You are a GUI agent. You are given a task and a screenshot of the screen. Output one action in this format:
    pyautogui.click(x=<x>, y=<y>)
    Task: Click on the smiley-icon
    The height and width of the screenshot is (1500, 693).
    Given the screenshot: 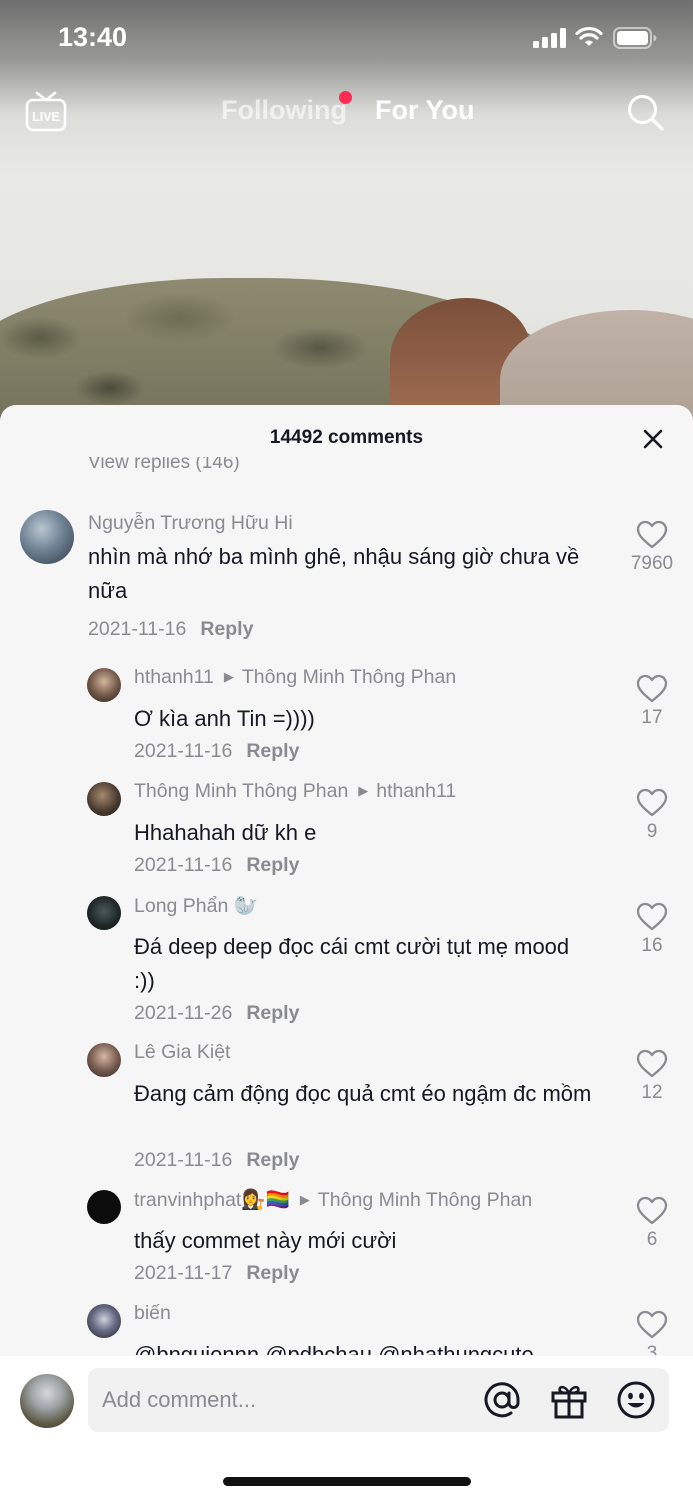 What is the action you would take?
    pyautogui.click(x=636, y=1400)
    